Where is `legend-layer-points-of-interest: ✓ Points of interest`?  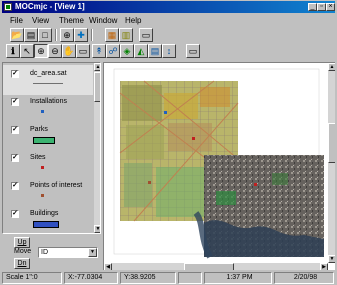 legend-layer-points-of-interest: ✓ Points of interest is located at coordinates (48, 192).